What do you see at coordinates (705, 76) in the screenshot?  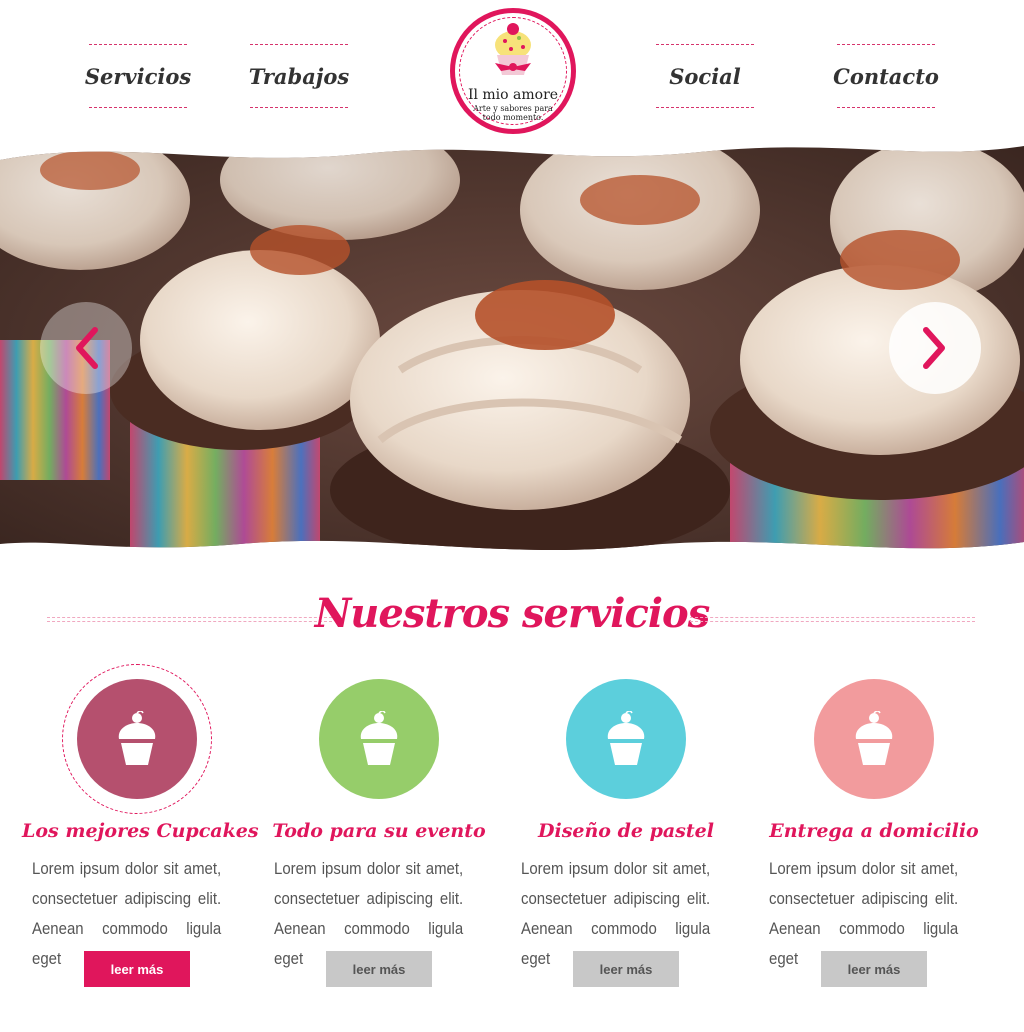 I see `nav-item-social: Social` at bounding box center [705, 76].